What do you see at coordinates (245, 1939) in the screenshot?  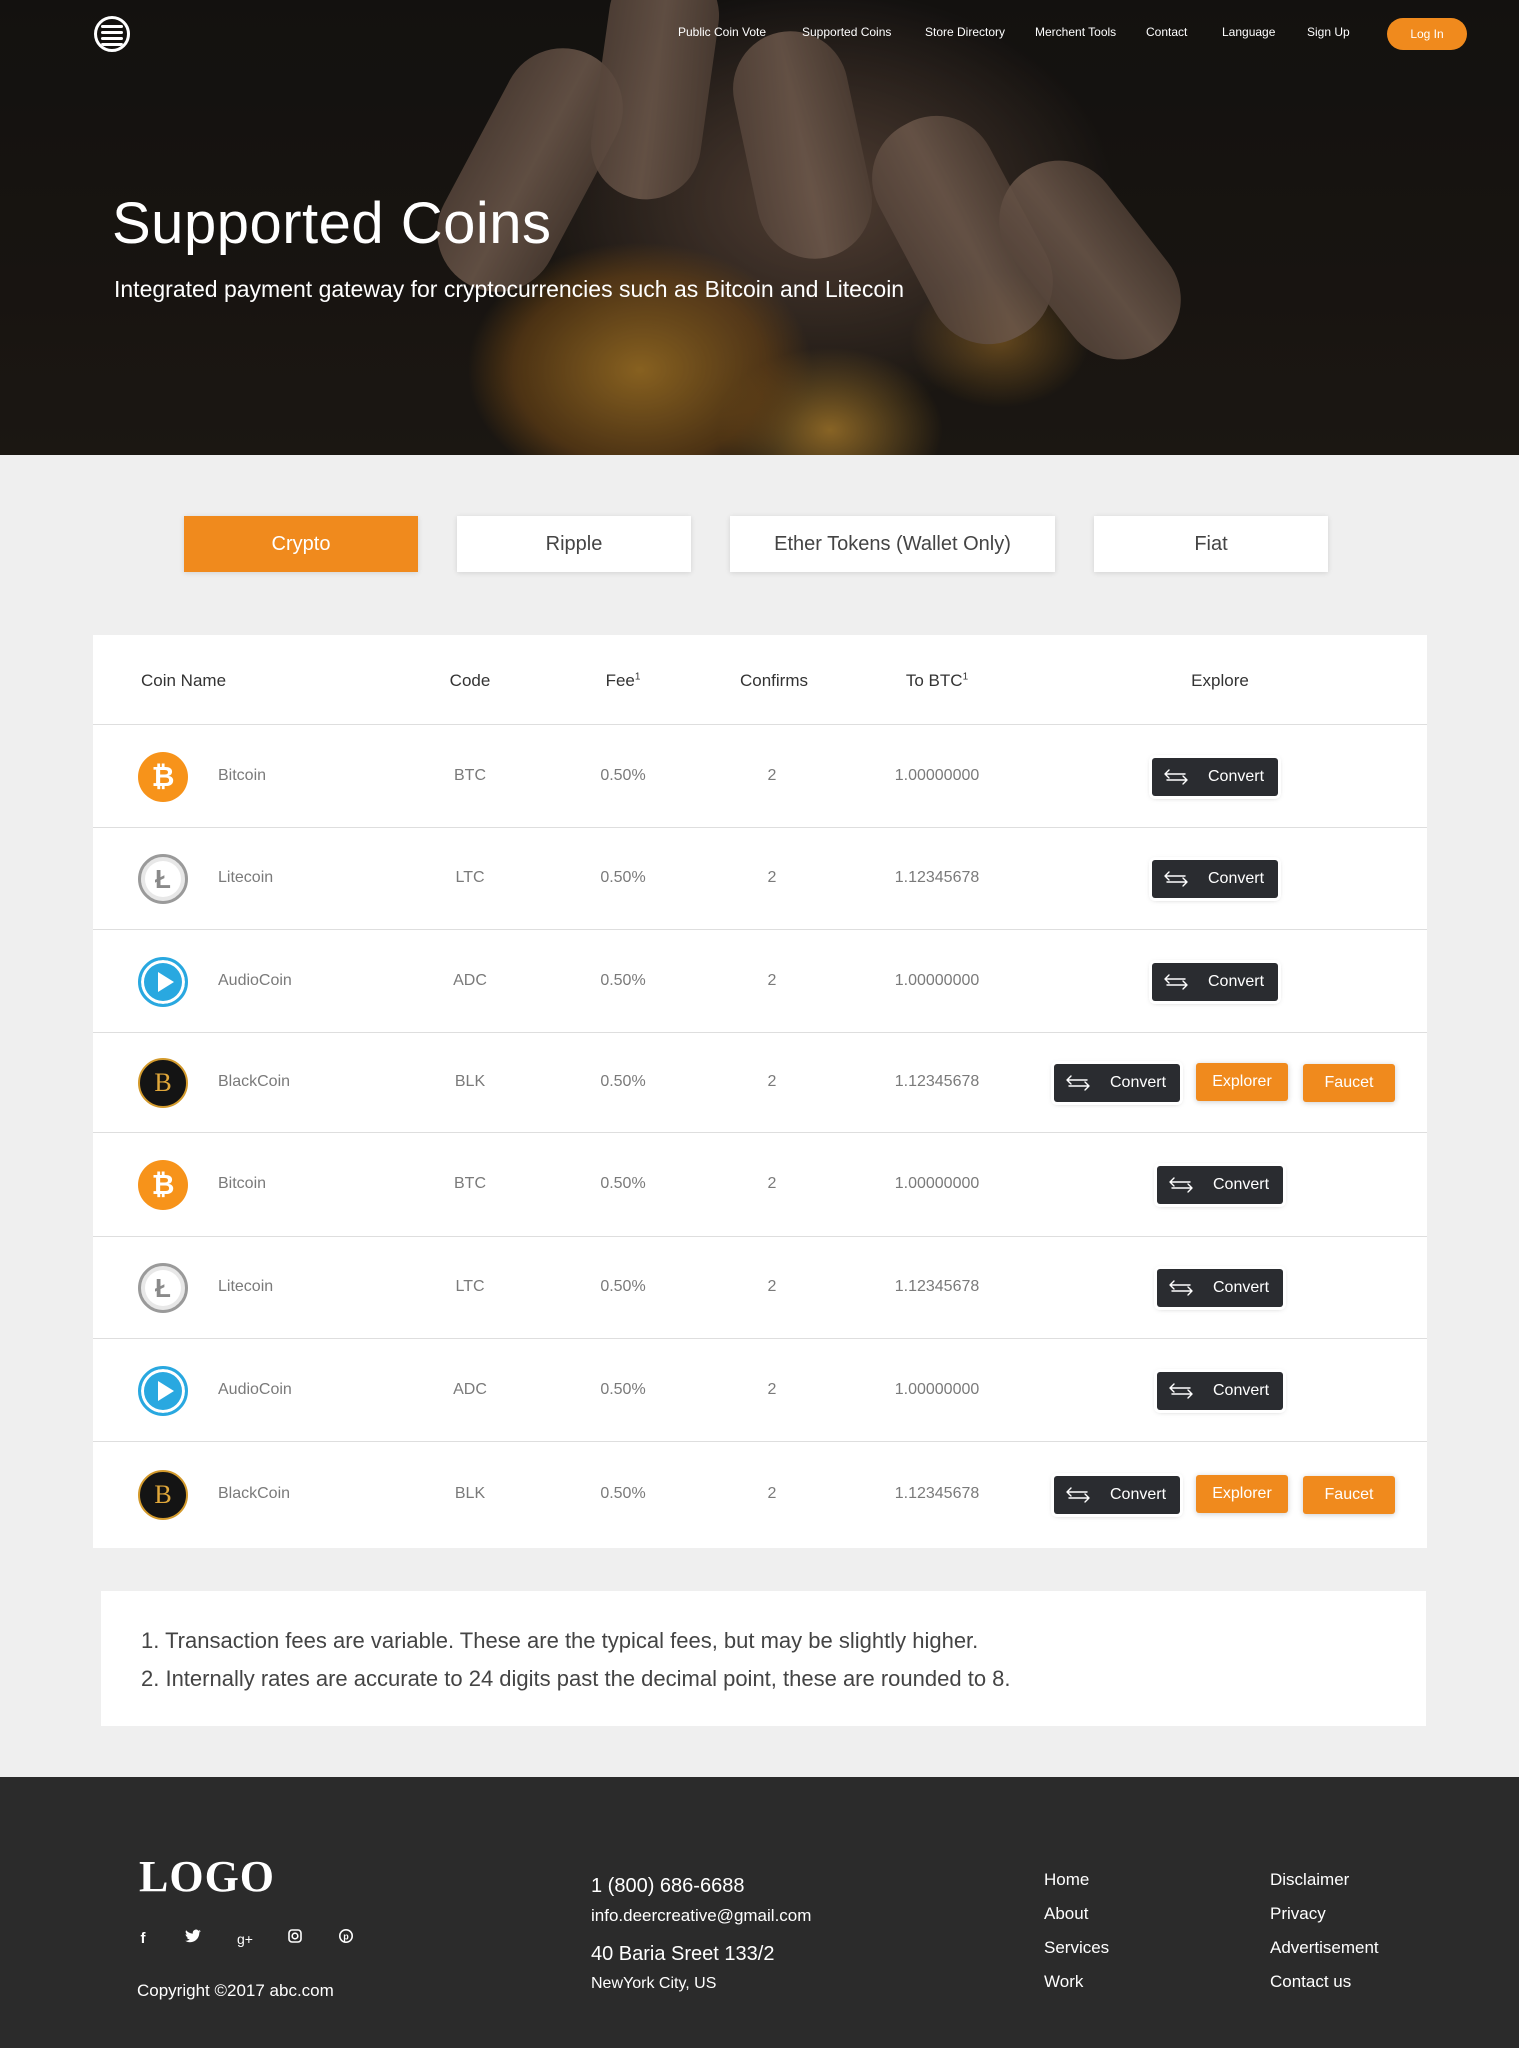 I see `google-plus-icon: g+` at bounding box center [245, 1939].